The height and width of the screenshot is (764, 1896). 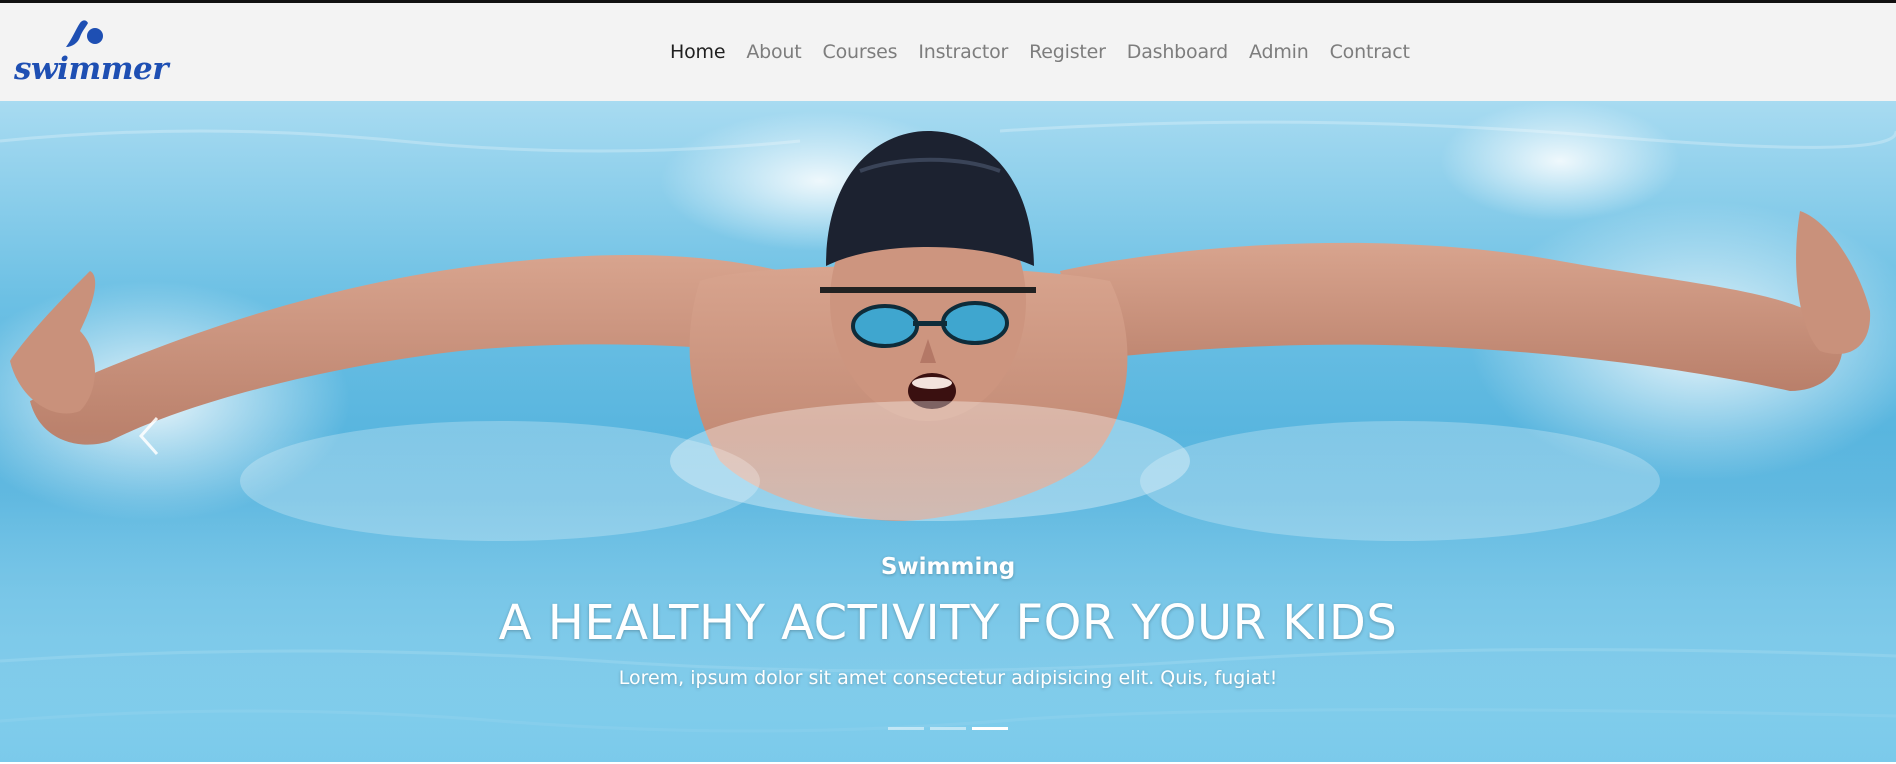 What do you see at coordinates (860, 52) in the screenshot?
I see `nav-link-courses: Courses` at bounding box center [860, 52].